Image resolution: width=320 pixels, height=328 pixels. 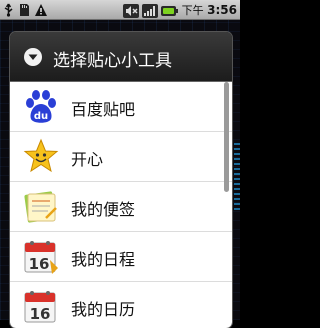 What do you see at coordinates (192, 10) in the screenshot?
I see `clock-period: 下午` at bounding box center [192, 10].